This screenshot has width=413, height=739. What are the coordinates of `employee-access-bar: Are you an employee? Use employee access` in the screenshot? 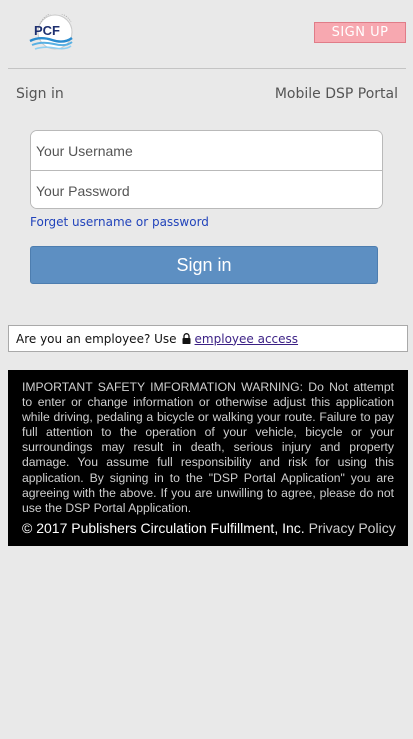 It's located at (208, 338).